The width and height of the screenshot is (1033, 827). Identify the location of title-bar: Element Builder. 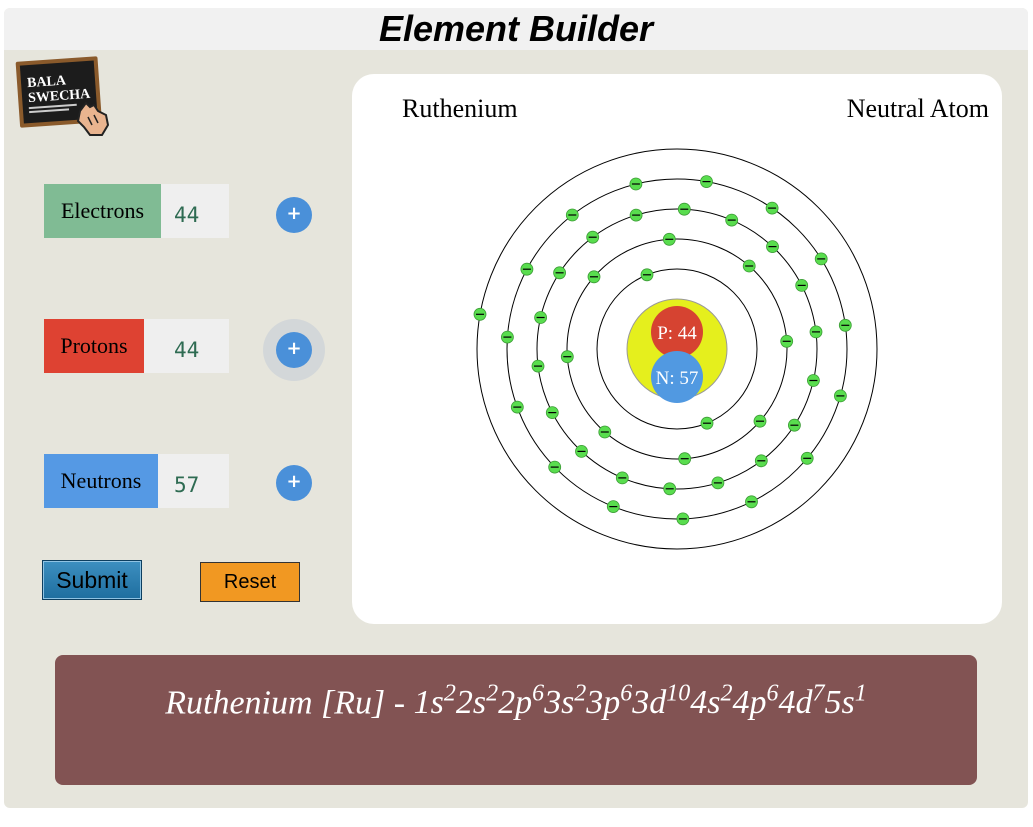
(516, 29).